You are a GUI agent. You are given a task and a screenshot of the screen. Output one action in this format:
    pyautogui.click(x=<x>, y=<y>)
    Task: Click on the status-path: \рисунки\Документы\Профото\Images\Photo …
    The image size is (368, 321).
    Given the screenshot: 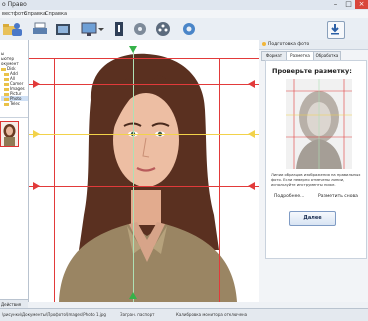 What is the action you would take?
    pyautogui.click(x=54, y=314)
    